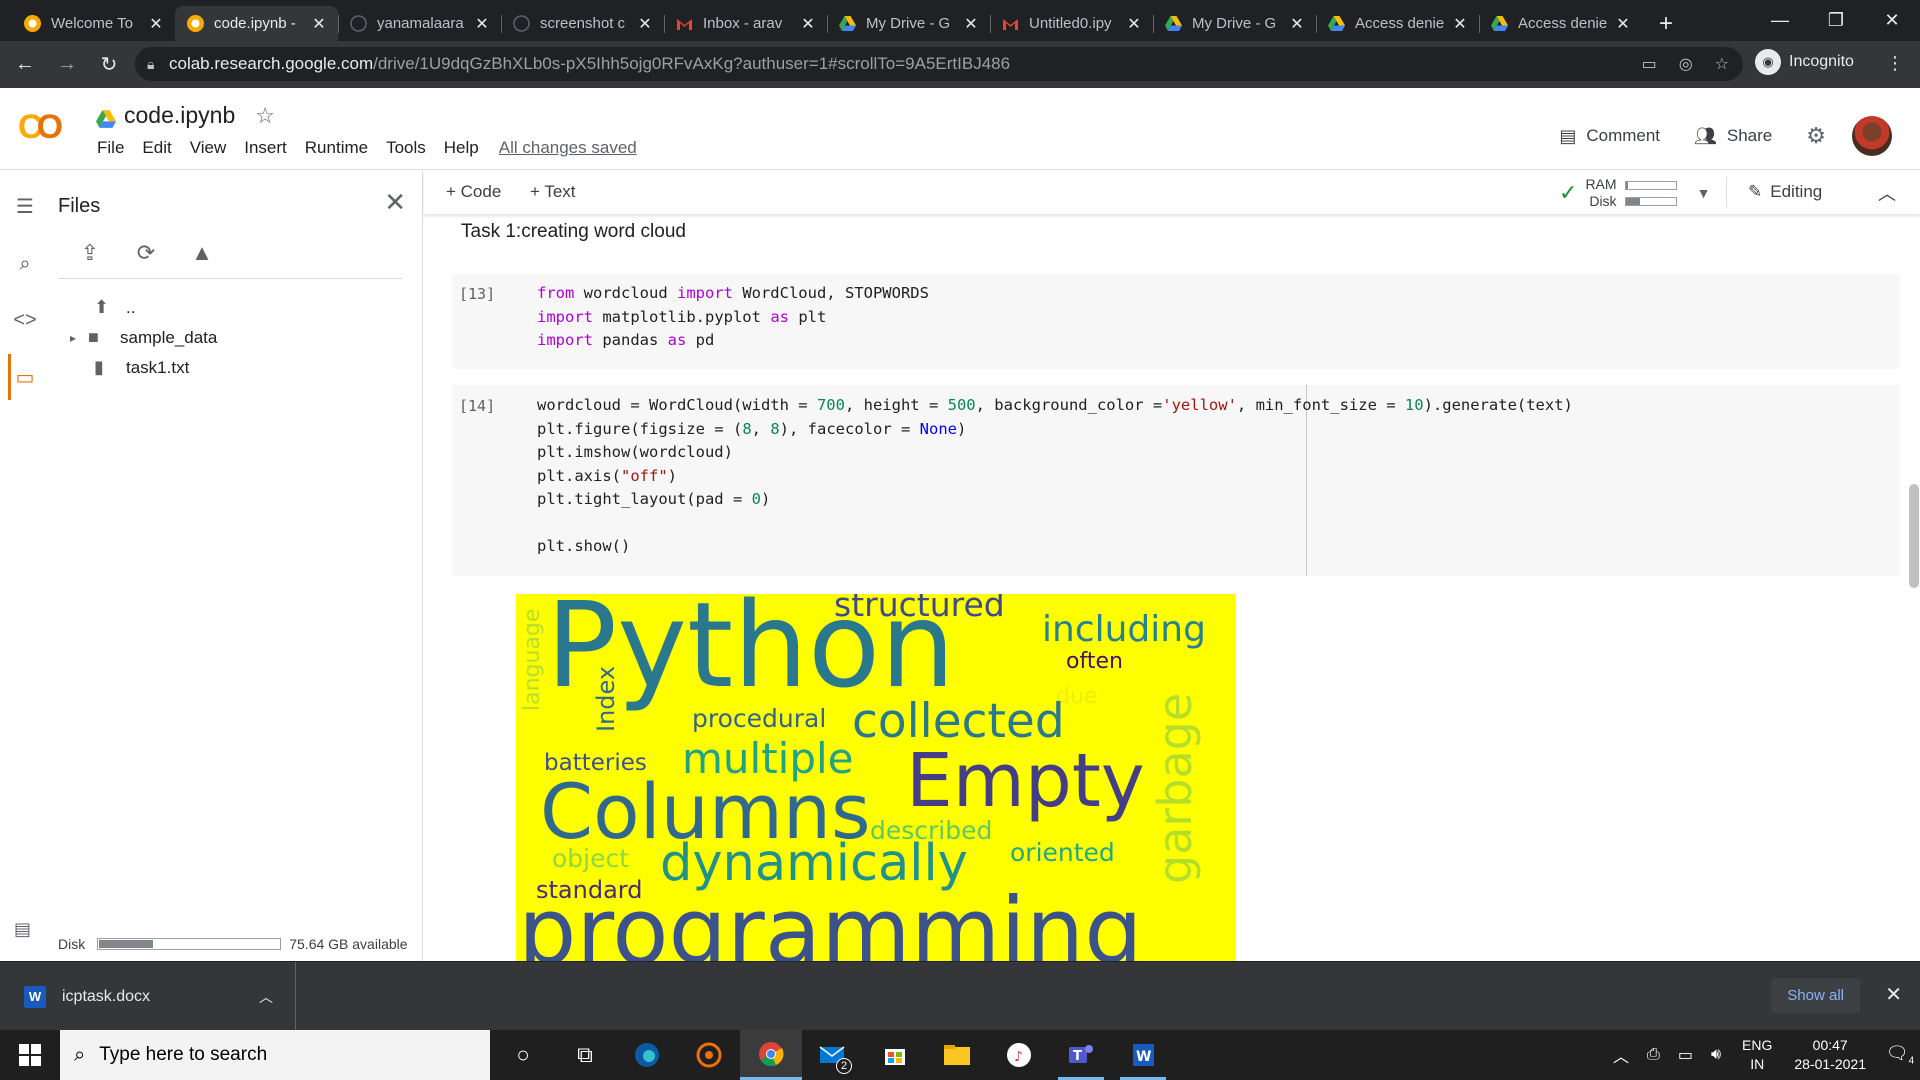  Describe the element at coordinates (1914, 536) in the screenshot. I see `scrollbar-thumb` at that location.